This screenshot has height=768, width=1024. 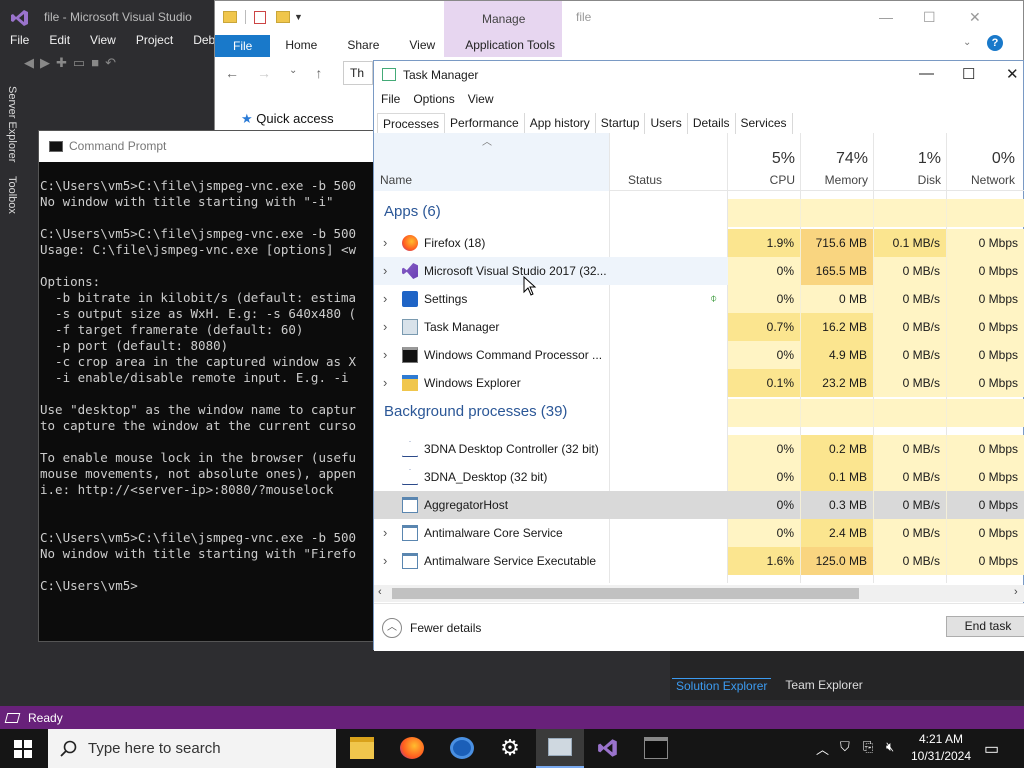 I want to click on vs-menu-file: File, so click(x=19, y=42).